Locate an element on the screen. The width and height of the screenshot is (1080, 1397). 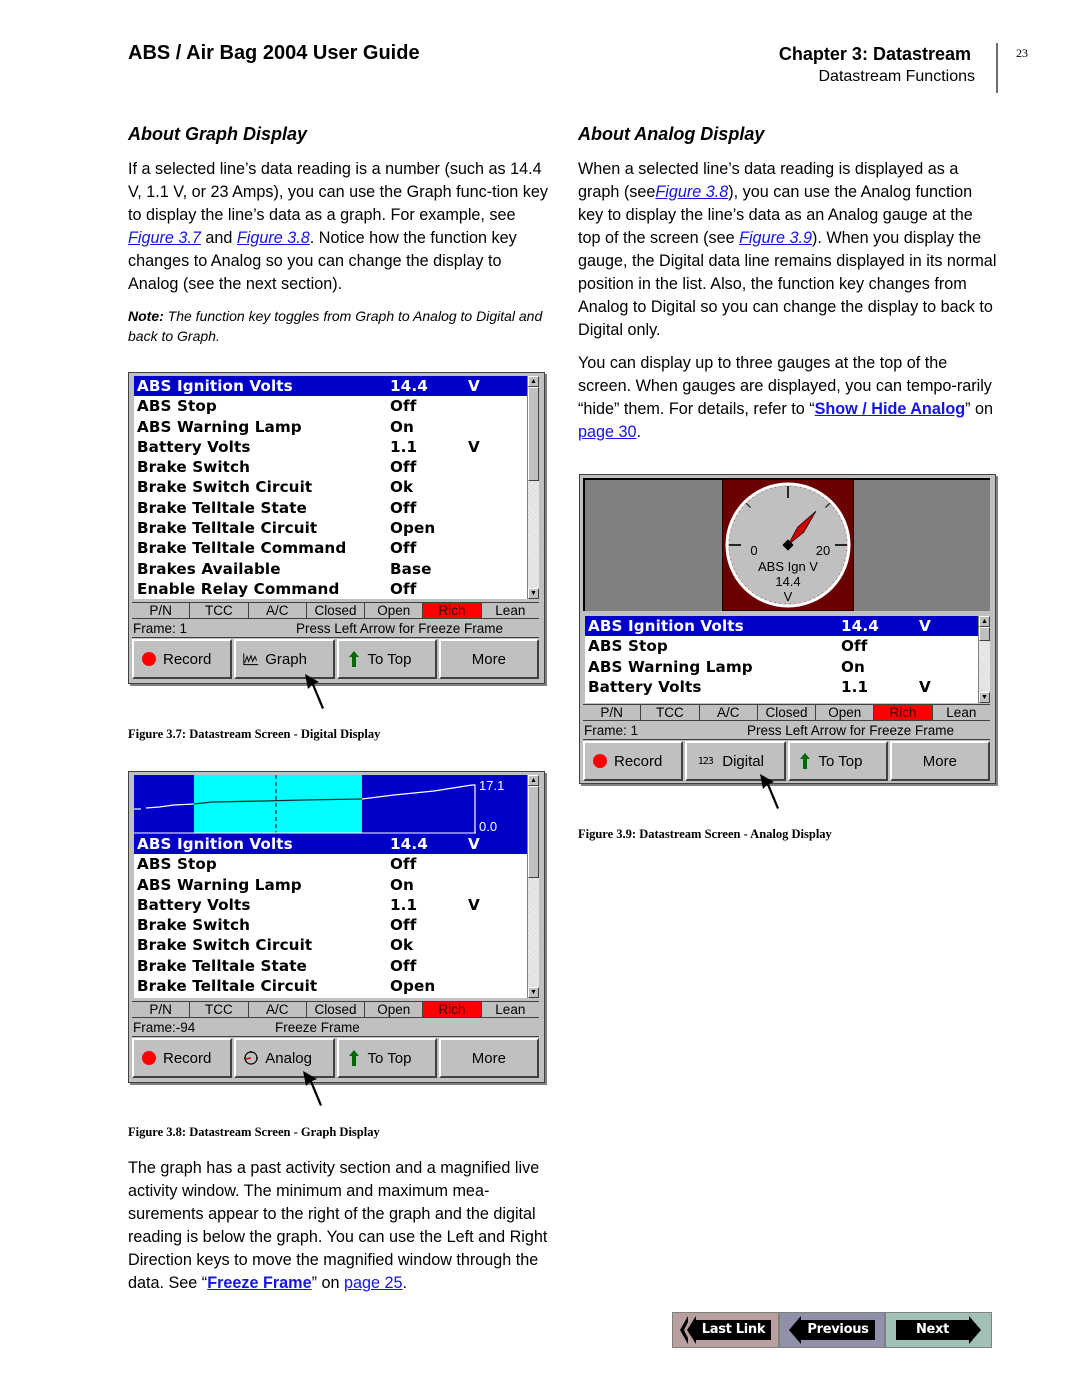
parameter-name: ABS Ignition Volts is located at coordinates (215, 844).